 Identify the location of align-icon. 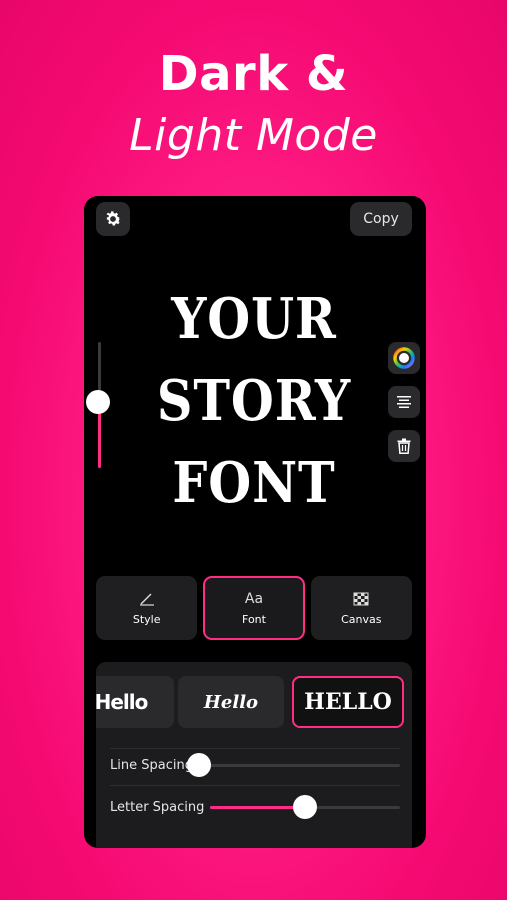
(404, 402).